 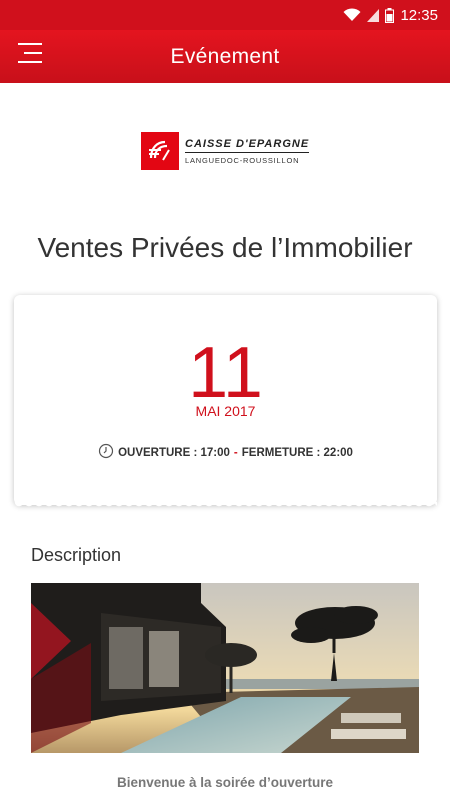 I want to click on event-title: Ventes Privées de l’Immobilier, so click(x=225, y=247).